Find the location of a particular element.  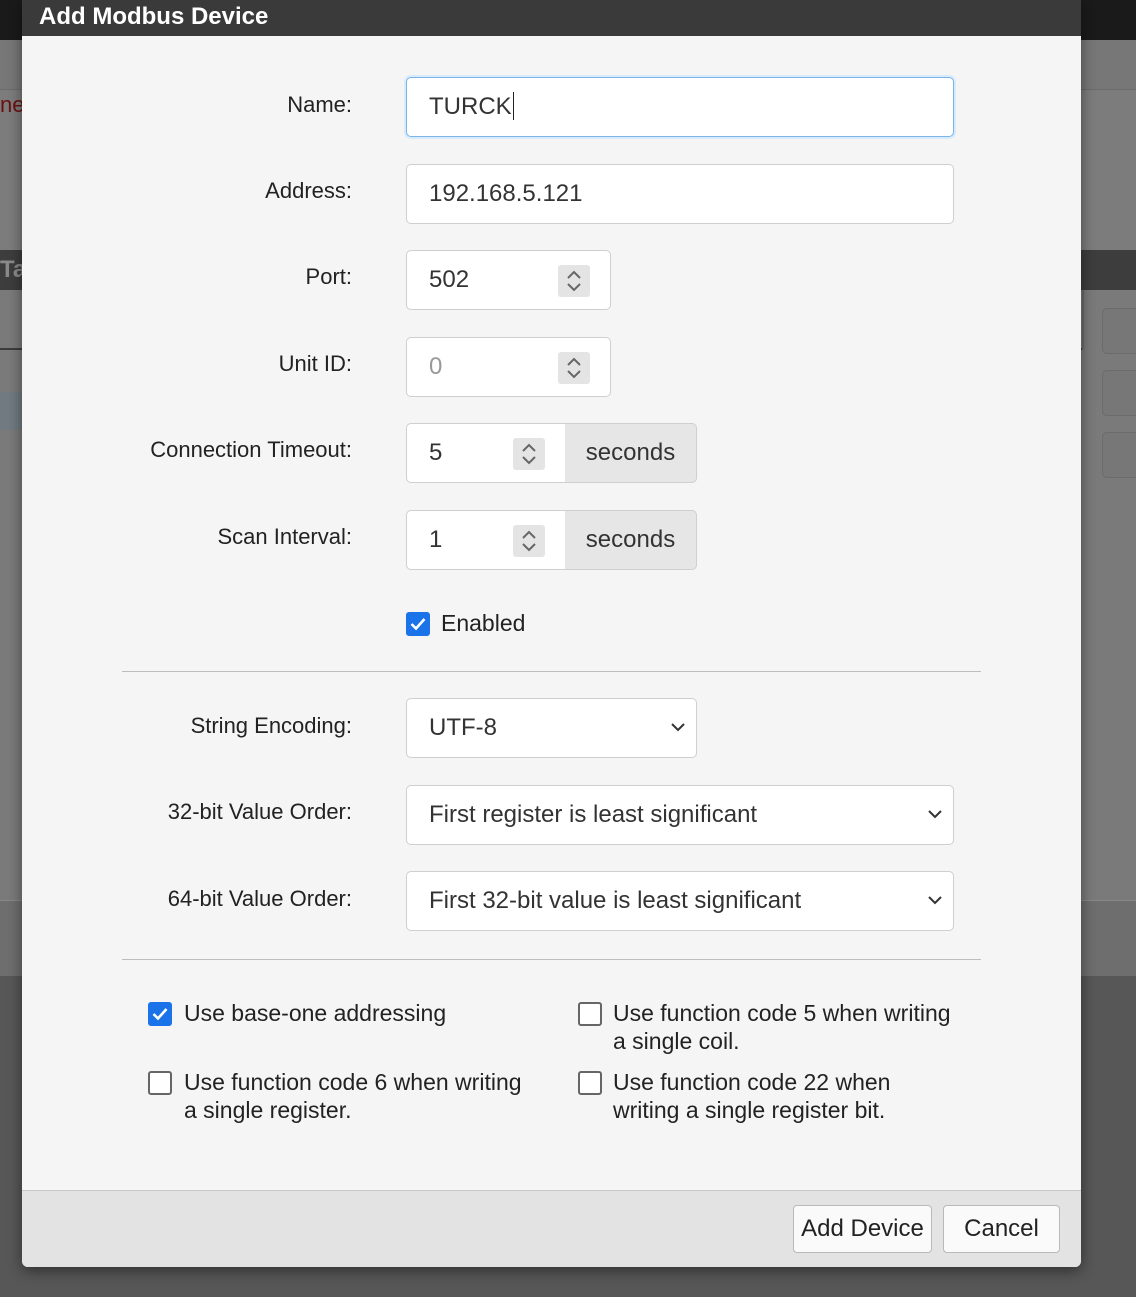

connection-timeout-unit: seconds is located at coordinates (631, 453).